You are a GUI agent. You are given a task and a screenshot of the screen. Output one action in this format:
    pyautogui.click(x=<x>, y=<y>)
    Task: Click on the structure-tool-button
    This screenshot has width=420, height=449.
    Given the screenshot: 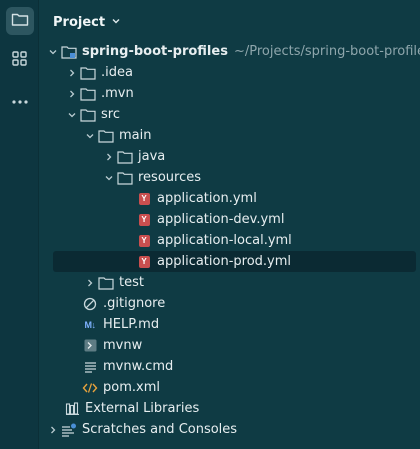 What is the action you would take?
    pyautogui.click(x=20, y=61)
    